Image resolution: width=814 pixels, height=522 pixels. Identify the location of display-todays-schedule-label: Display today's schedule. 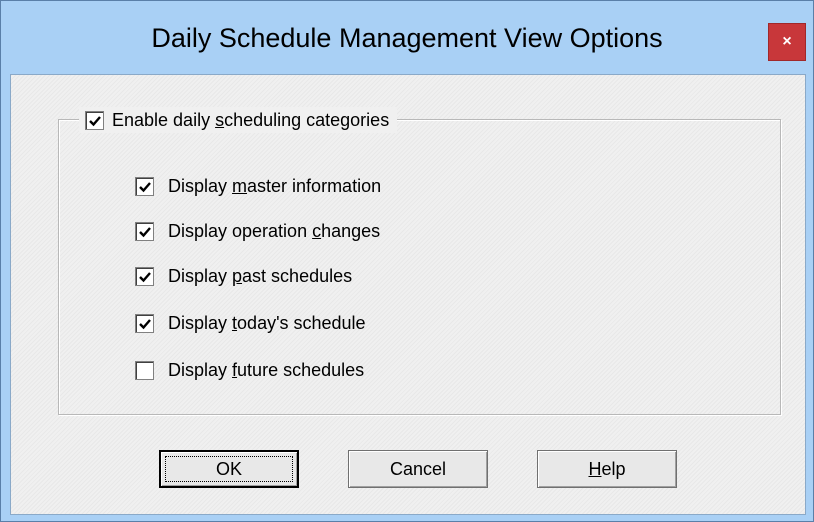
(267, 322).